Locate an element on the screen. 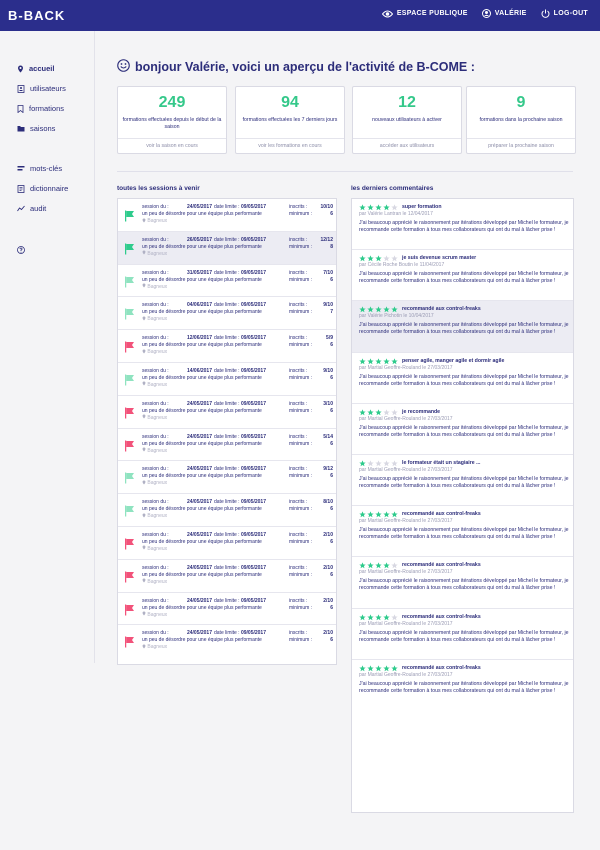 Image resolution: width=600 pixels, height=850 pixels. stat-link: accéder aux utilisateurs is located at coordinates (407, 146).